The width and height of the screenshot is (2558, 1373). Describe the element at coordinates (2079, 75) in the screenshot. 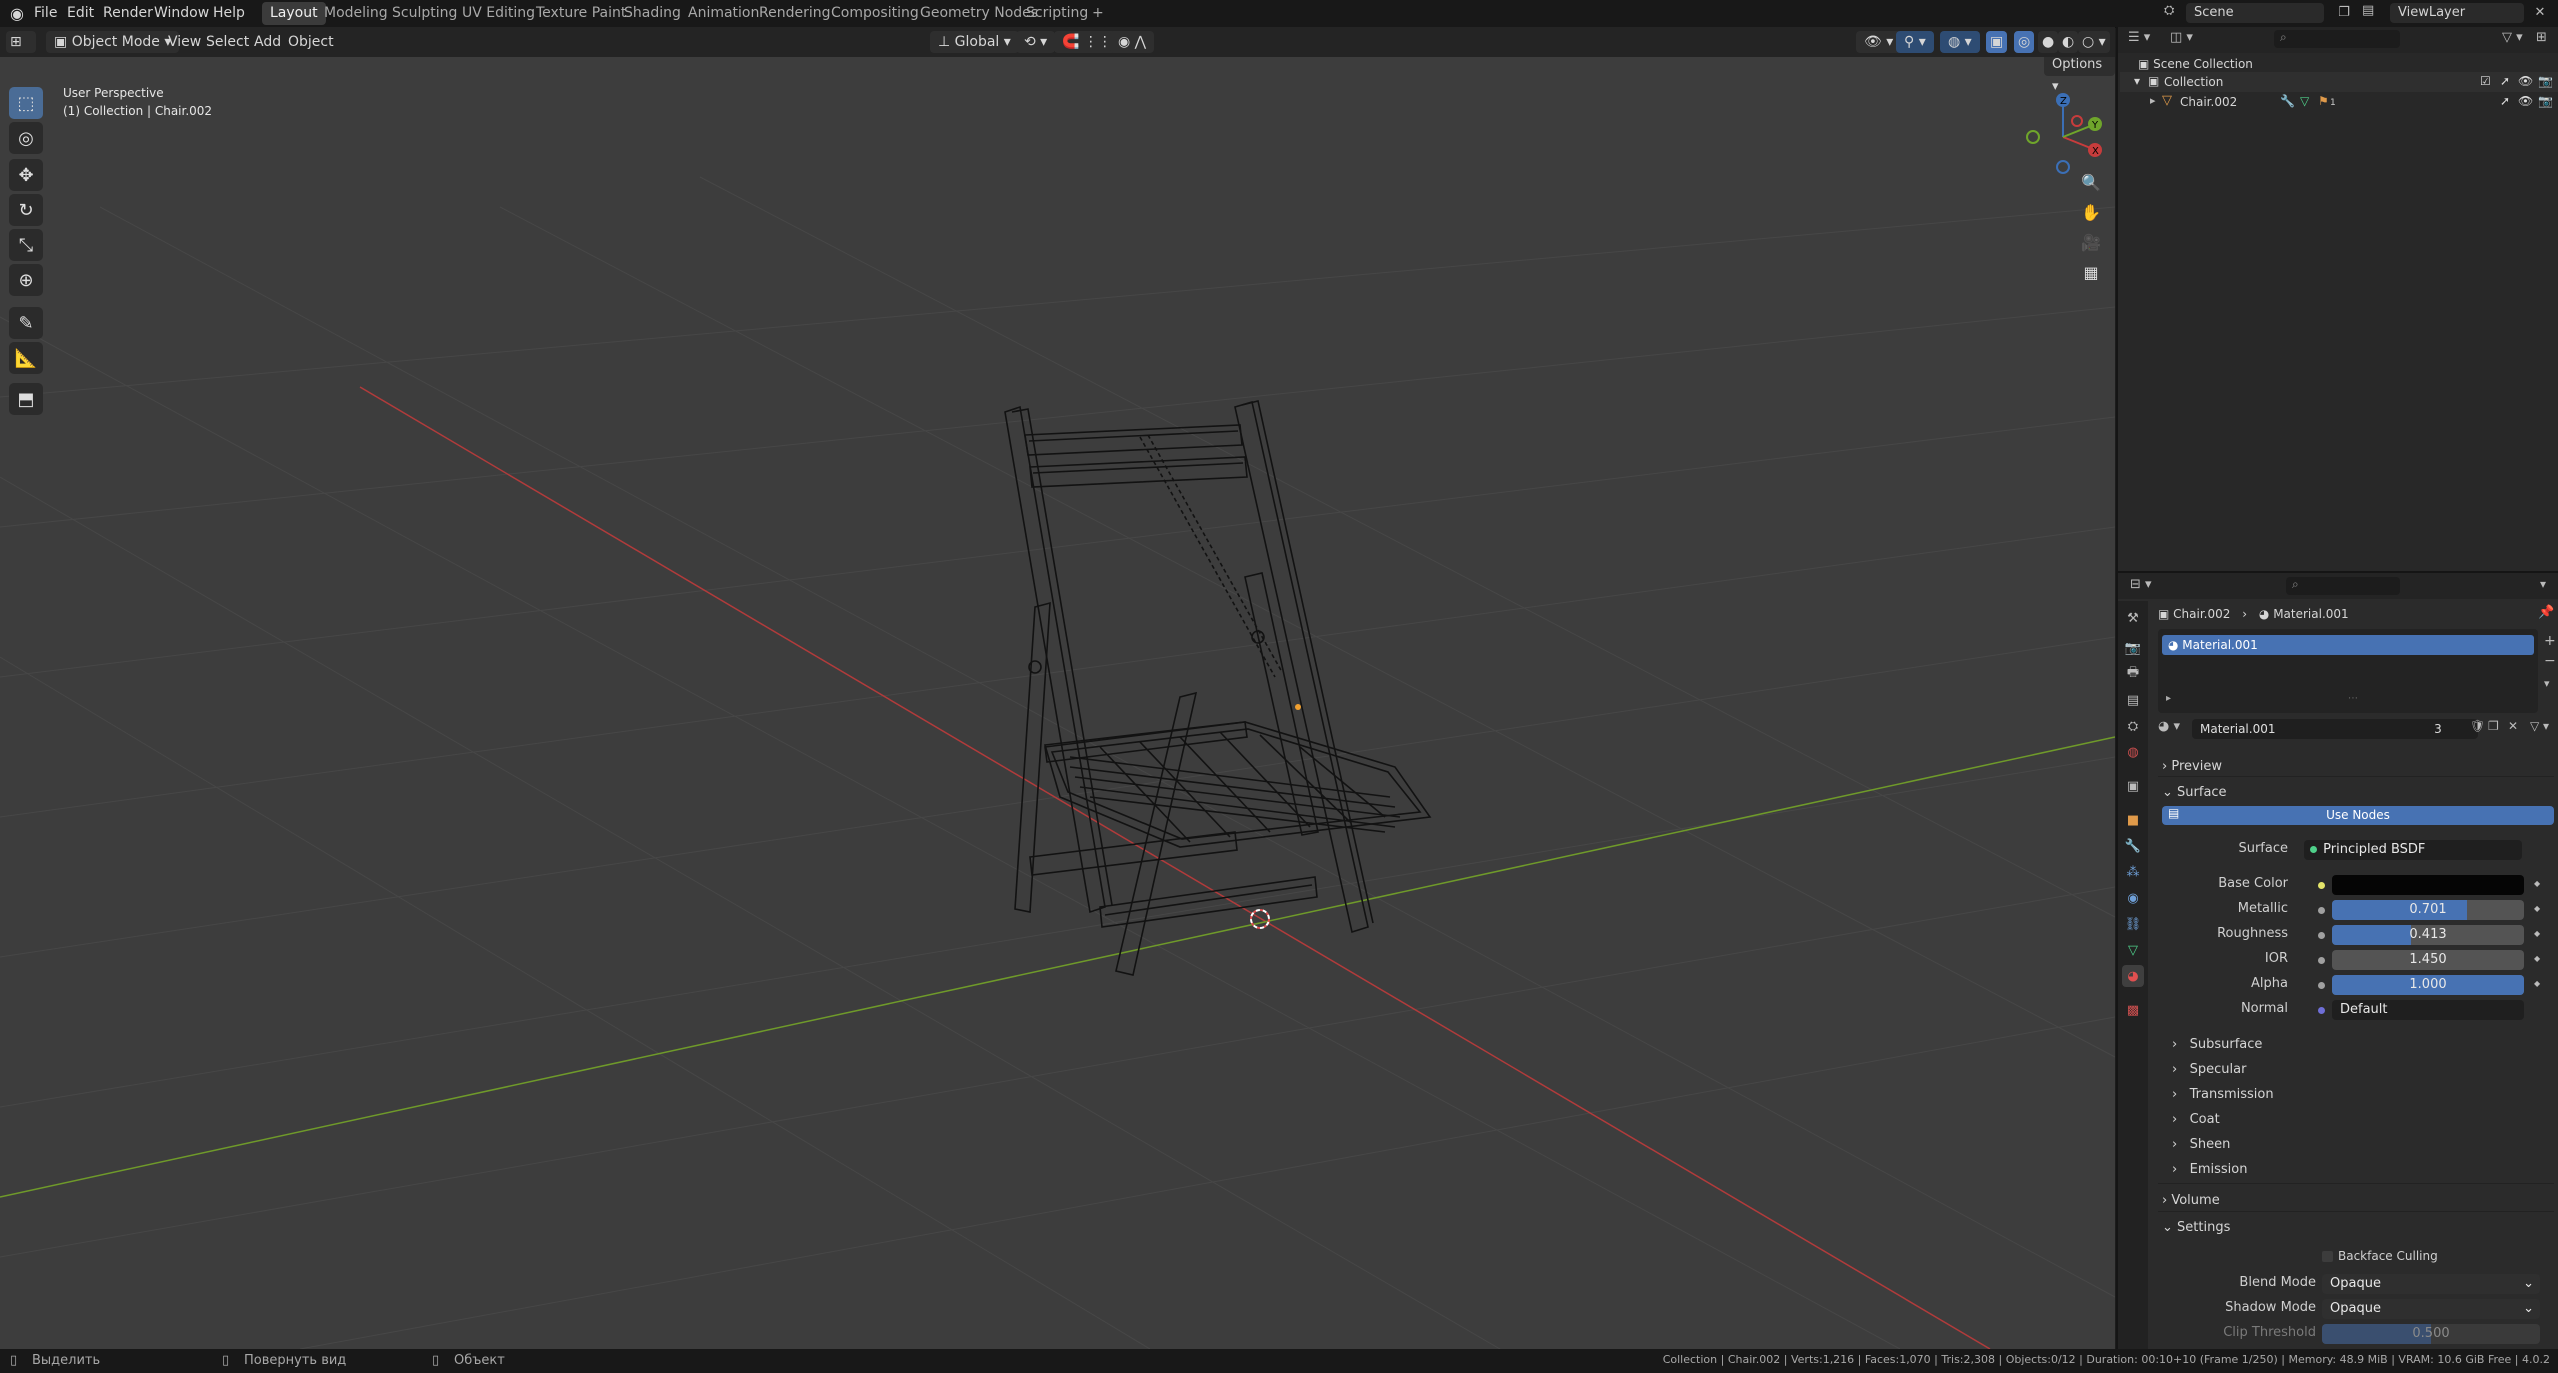

I see `options-dropdown: Options ▾` at that location.